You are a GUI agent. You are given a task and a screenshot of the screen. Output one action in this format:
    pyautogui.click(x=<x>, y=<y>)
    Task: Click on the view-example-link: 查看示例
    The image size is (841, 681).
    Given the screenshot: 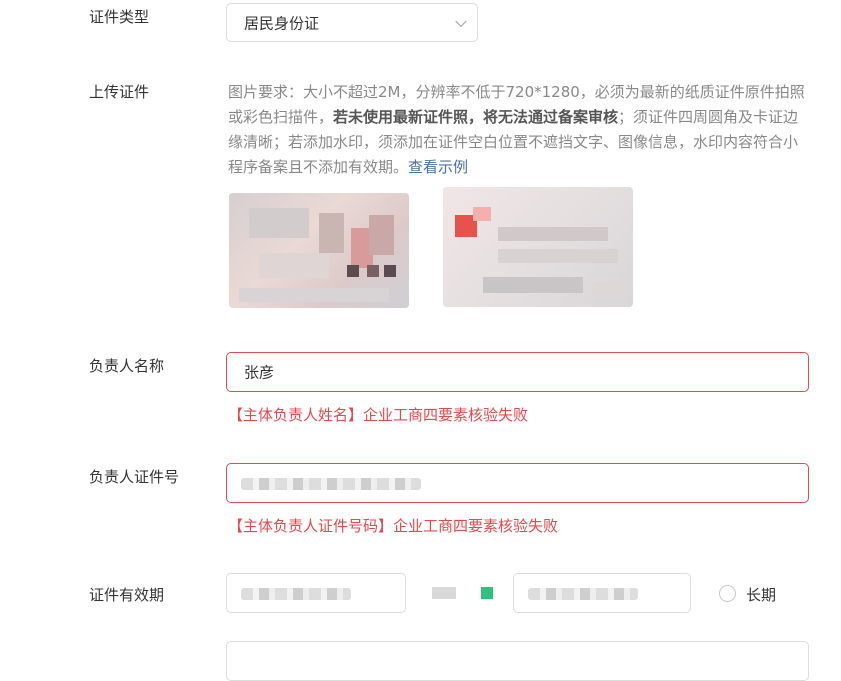 What is the action you would take?
    pyautogui.click(x=438, y=167)
    